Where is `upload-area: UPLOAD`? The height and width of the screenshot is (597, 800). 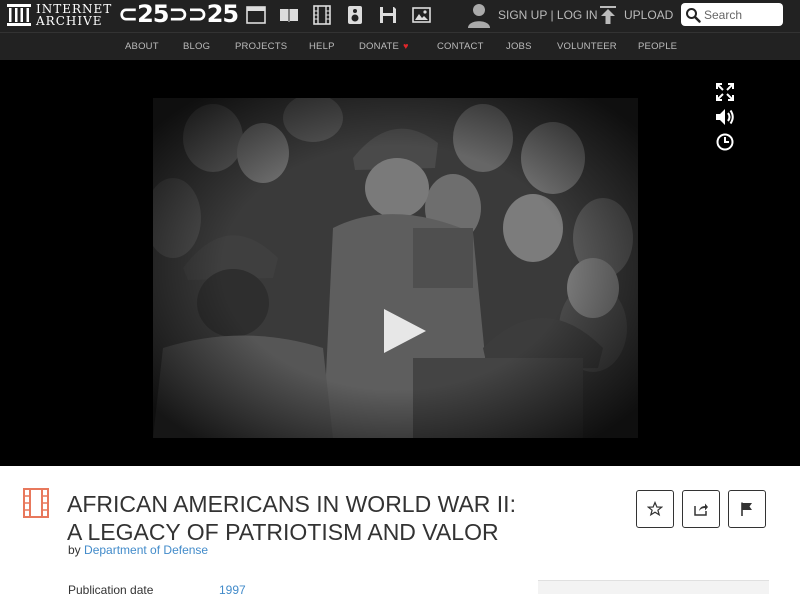
upload-area: UPLOAD is located at coordinates (635, 15).